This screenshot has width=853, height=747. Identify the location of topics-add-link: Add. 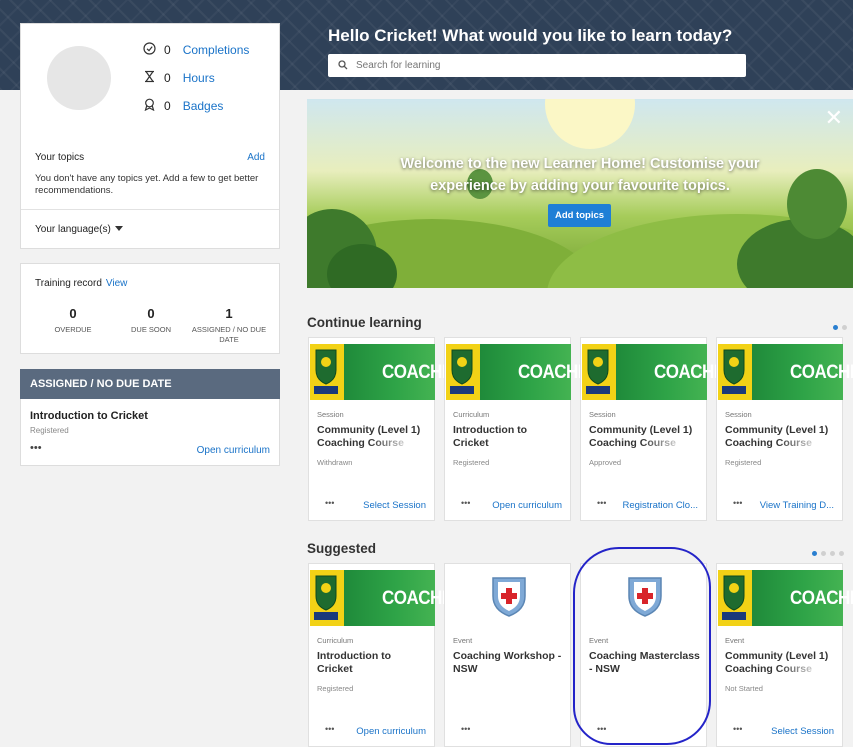
(256, 157).